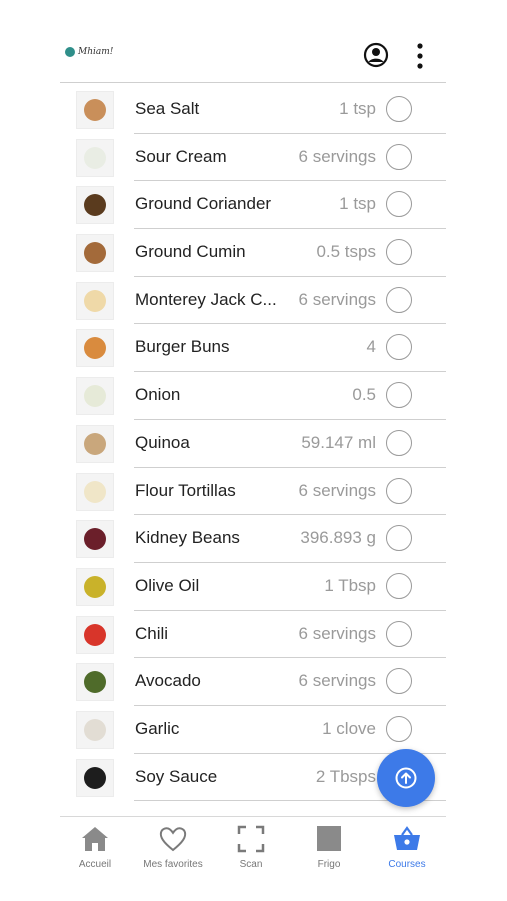 Image resolution: width=507 pixels, height=901 pixels. I want to click on list-item: Chili 6 servings, so click(253, 635).